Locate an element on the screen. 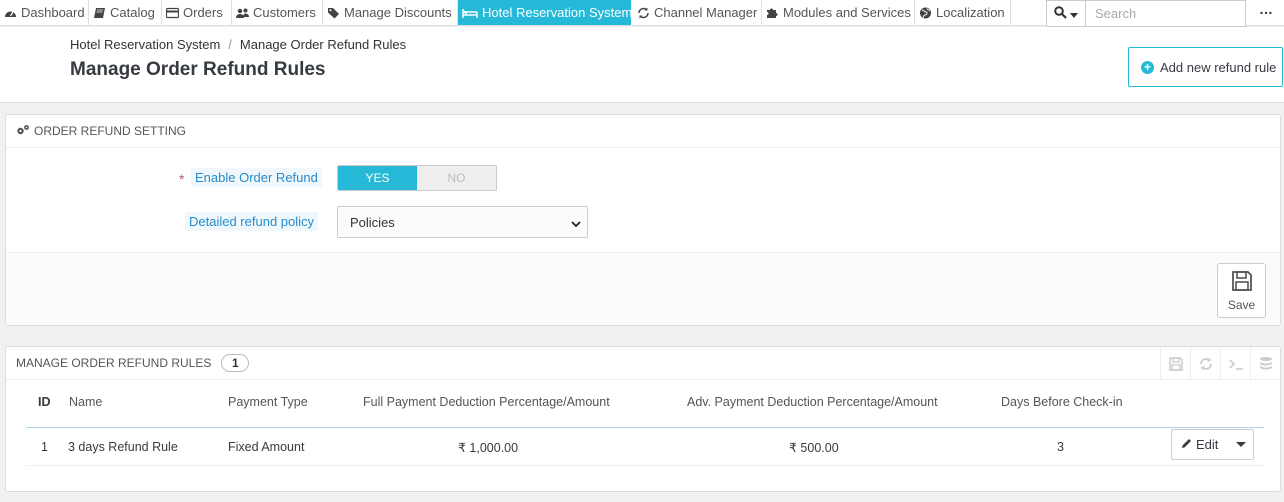 This screenshot has width=1284, height=502. plus-circle-icon: + is located at coordinates (1147, 67).